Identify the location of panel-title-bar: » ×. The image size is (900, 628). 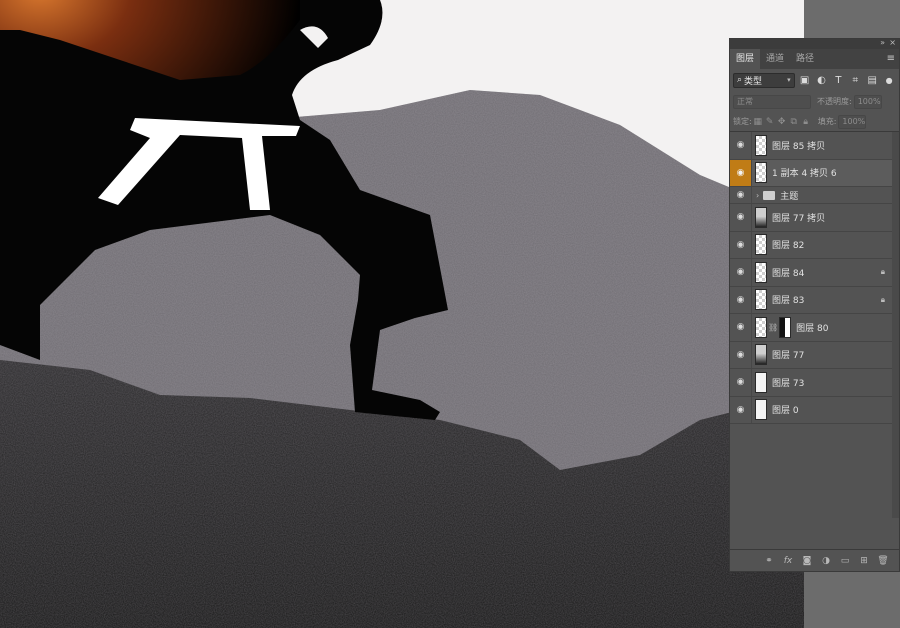
(814, 43).